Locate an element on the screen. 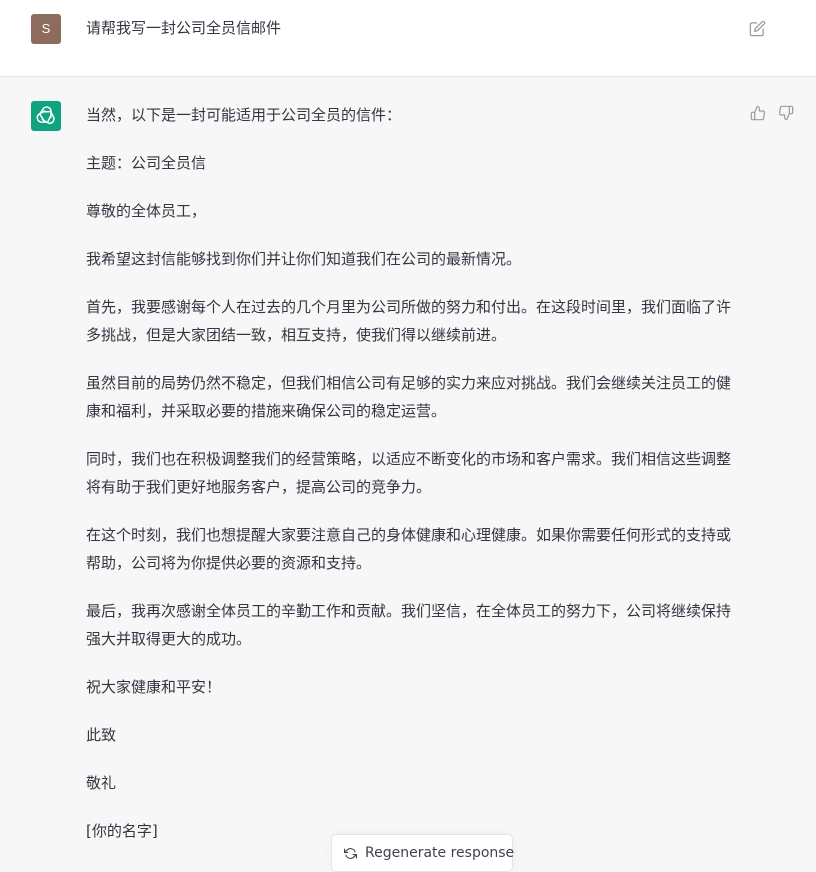  assistant-avatar is located at coordinates (46, 116).